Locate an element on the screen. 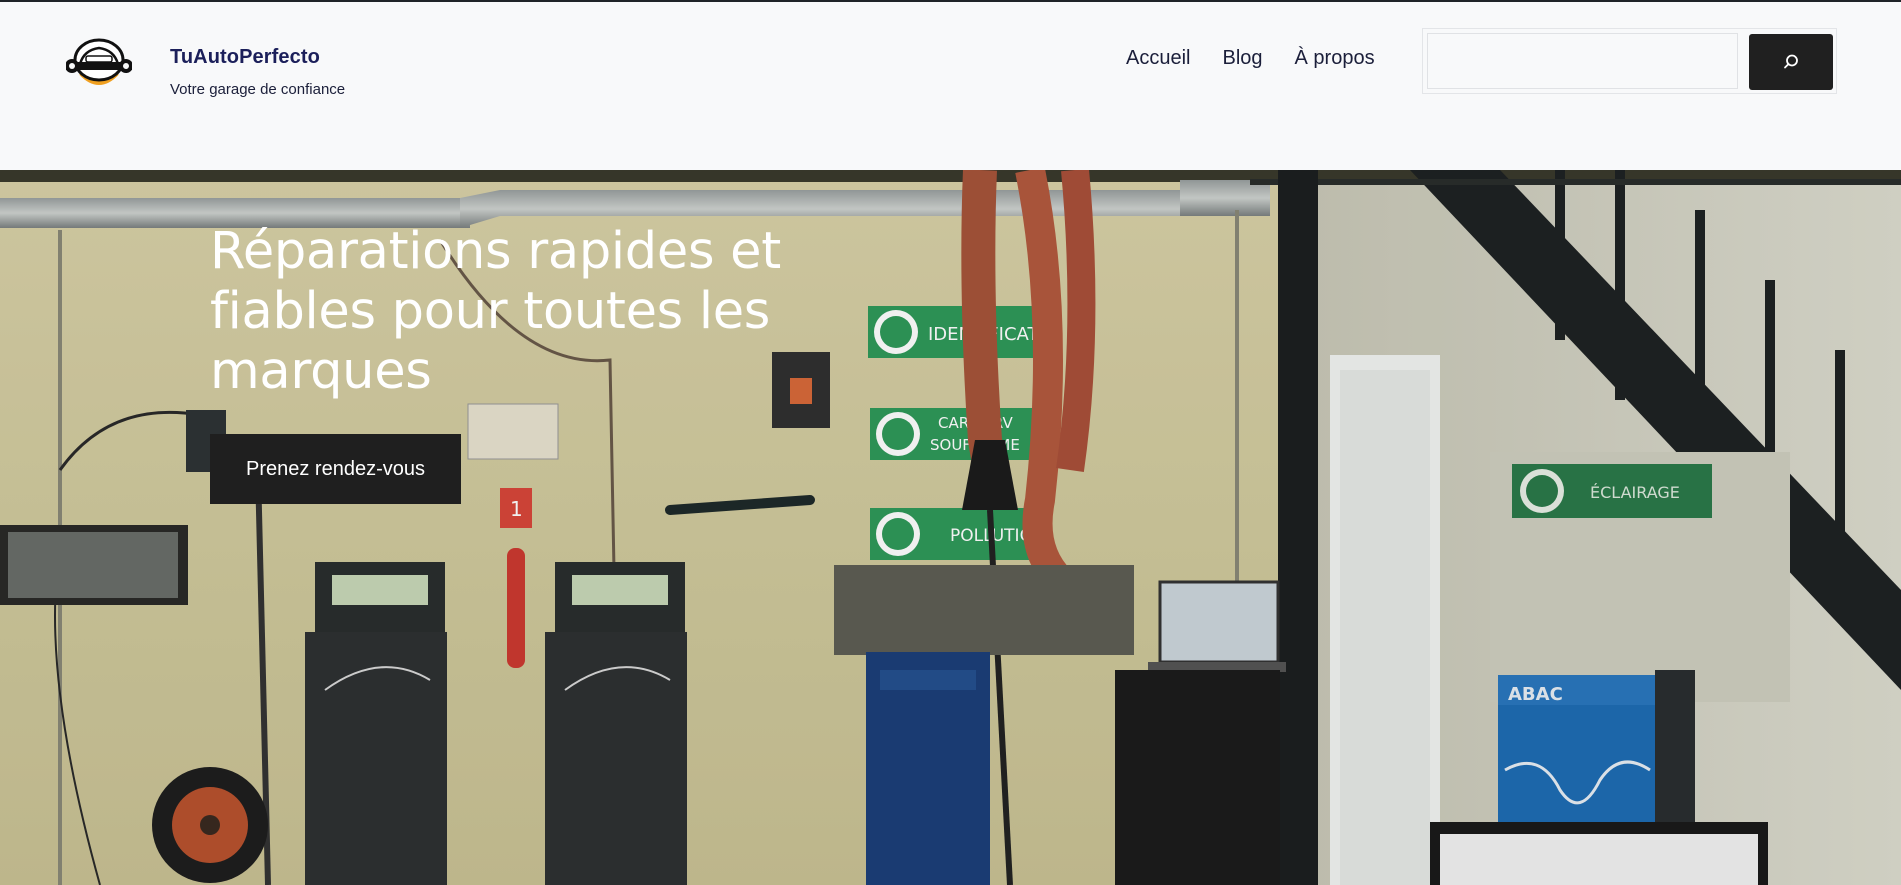 The height and width of the screenshot is (885, 1901). search-button is located at coordinates (1791, 62).